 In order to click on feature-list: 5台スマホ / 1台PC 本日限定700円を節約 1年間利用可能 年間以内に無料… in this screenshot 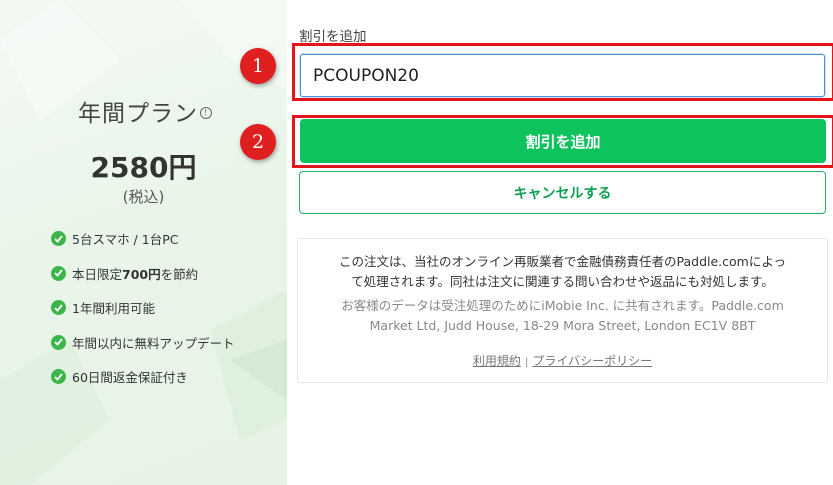, I will do `click(143, 316)`.